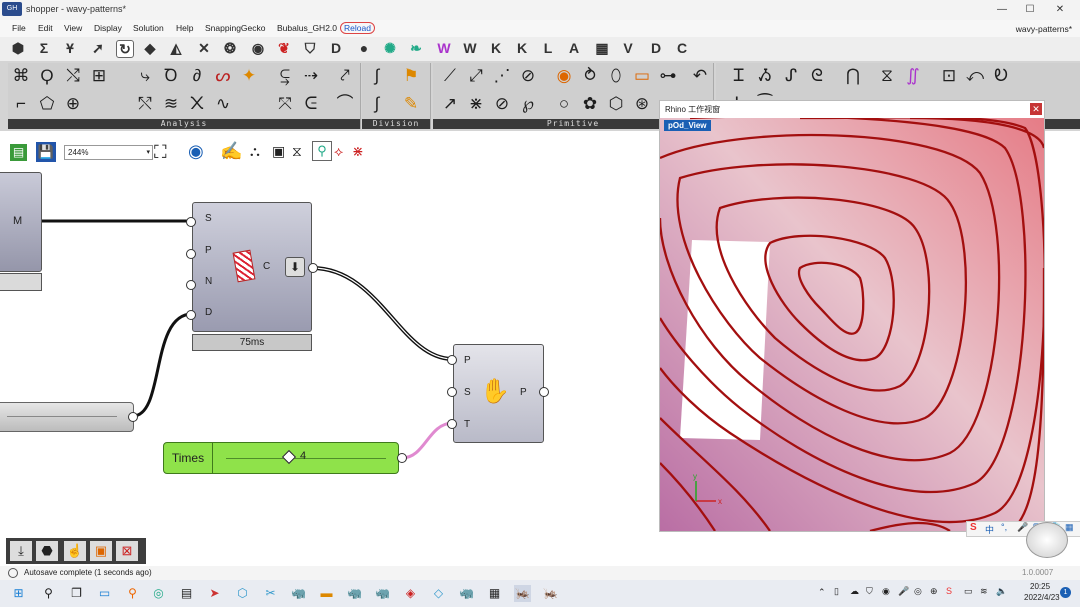 The width and height of the screenshot is (1080, 607). Describe the element at coordinates (452, 360) in the screenshot. I see `input-grip2-p` at that location.